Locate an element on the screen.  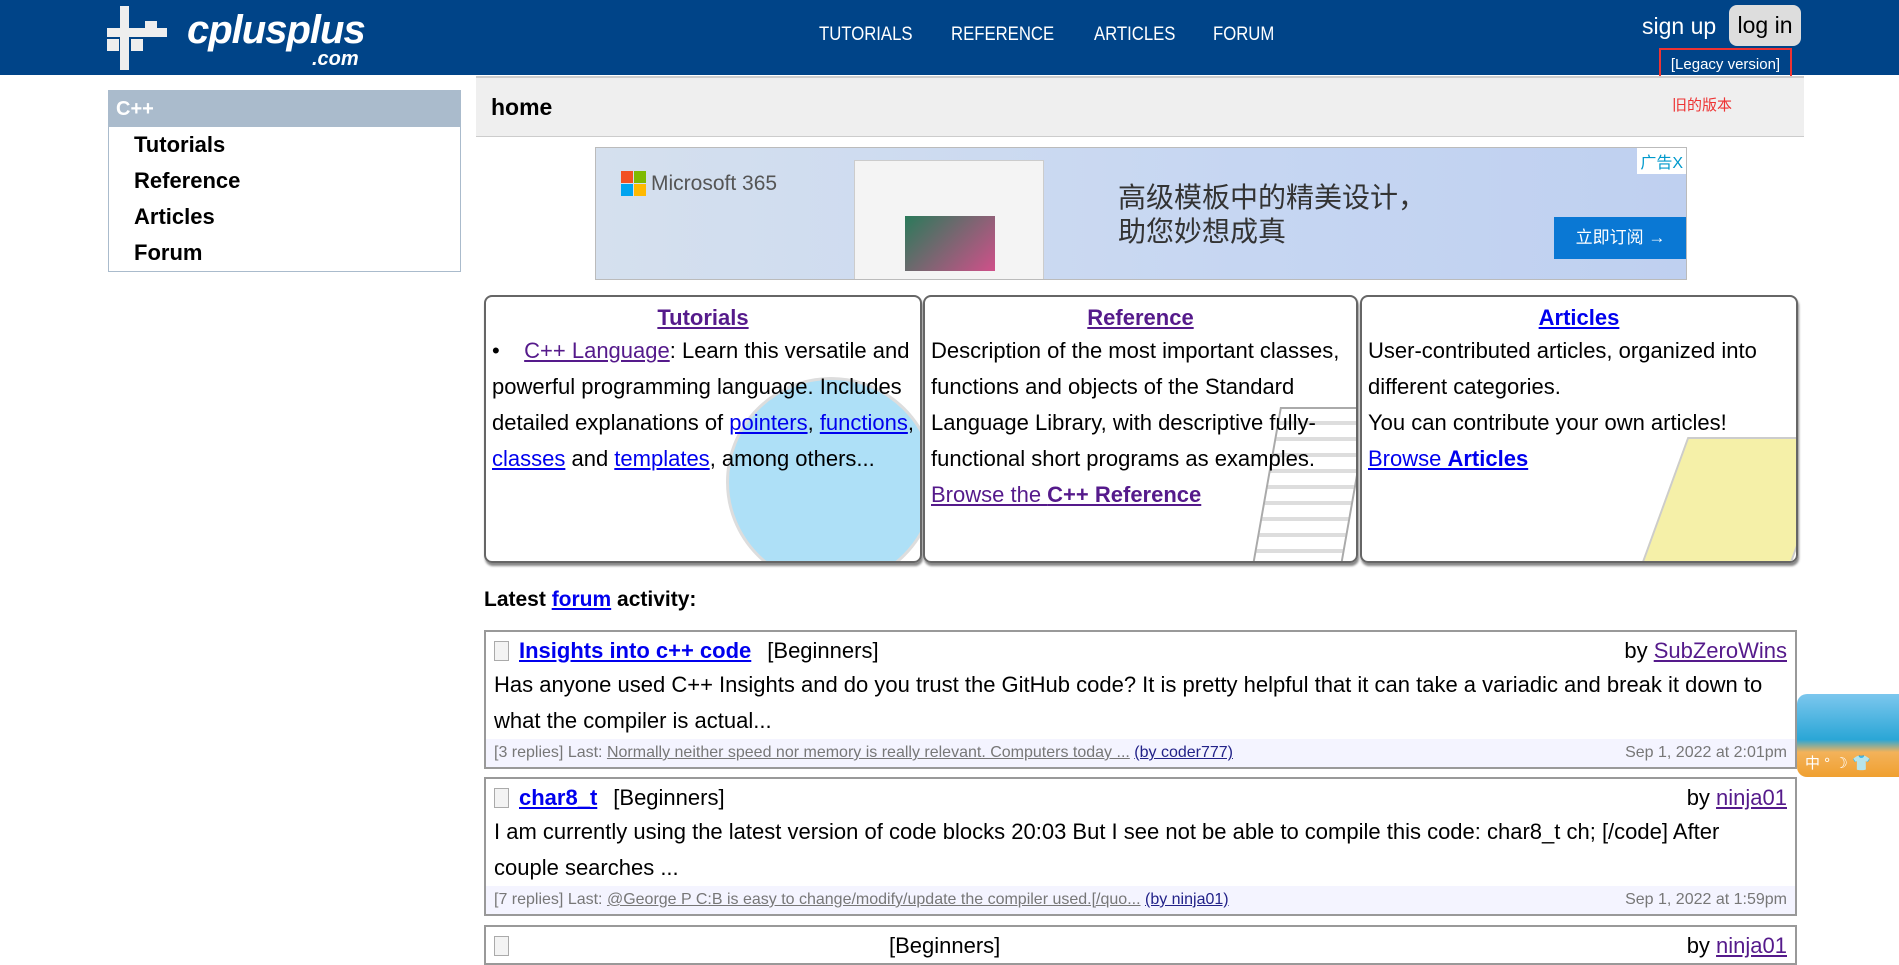
ad-screenshot-image is located at coordinates (949, 219).